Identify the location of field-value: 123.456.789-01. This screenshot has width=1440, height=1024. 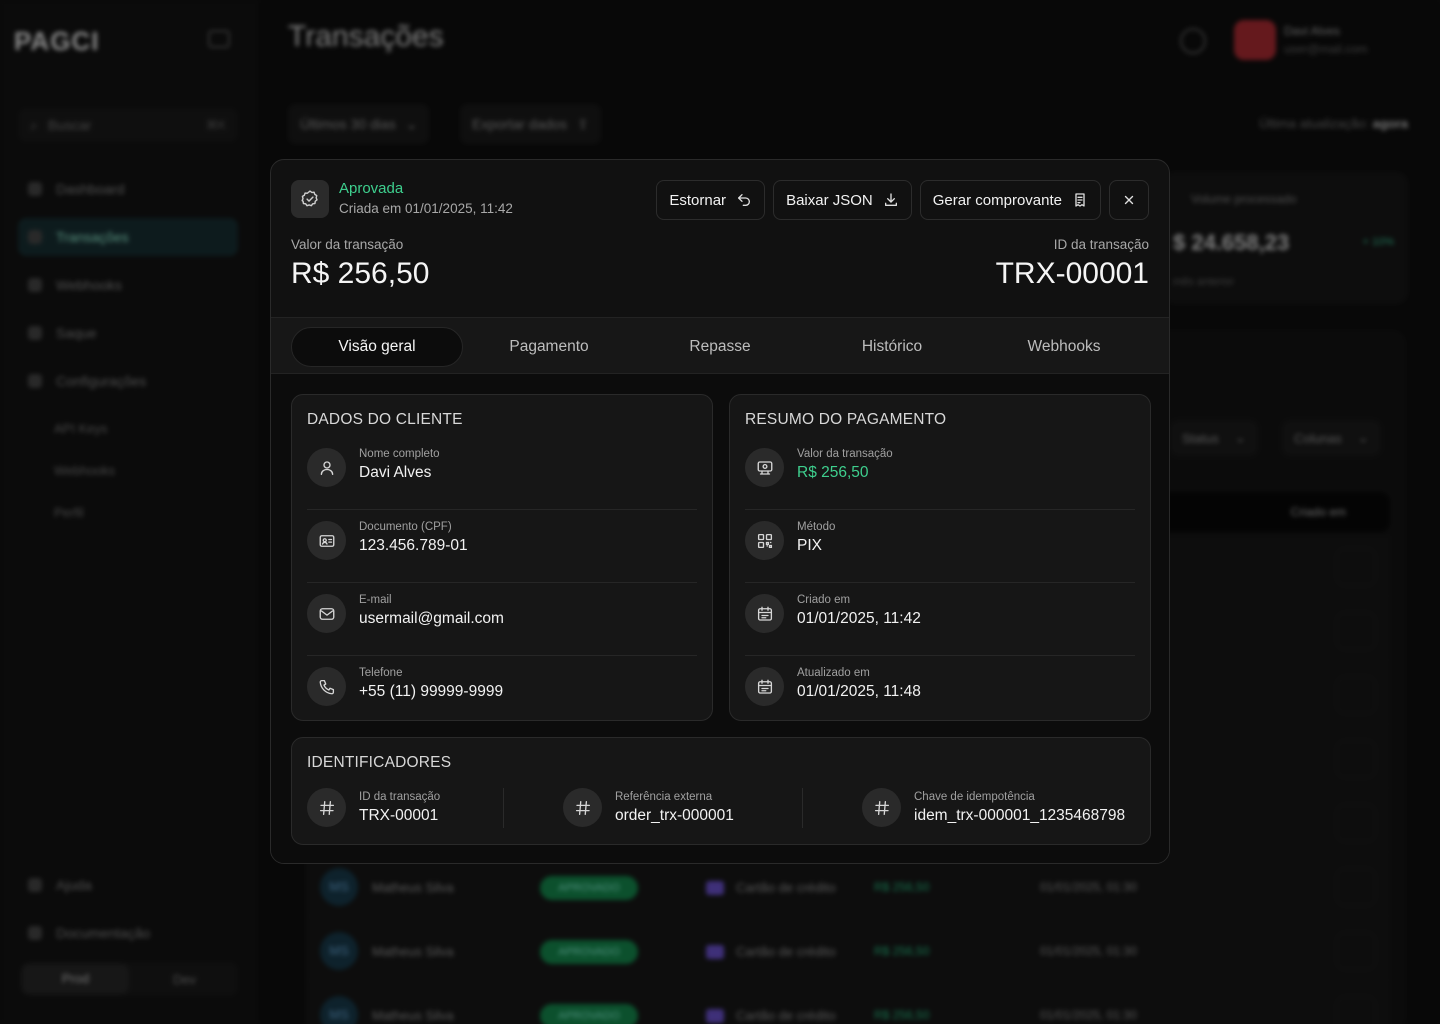
(413, 545).